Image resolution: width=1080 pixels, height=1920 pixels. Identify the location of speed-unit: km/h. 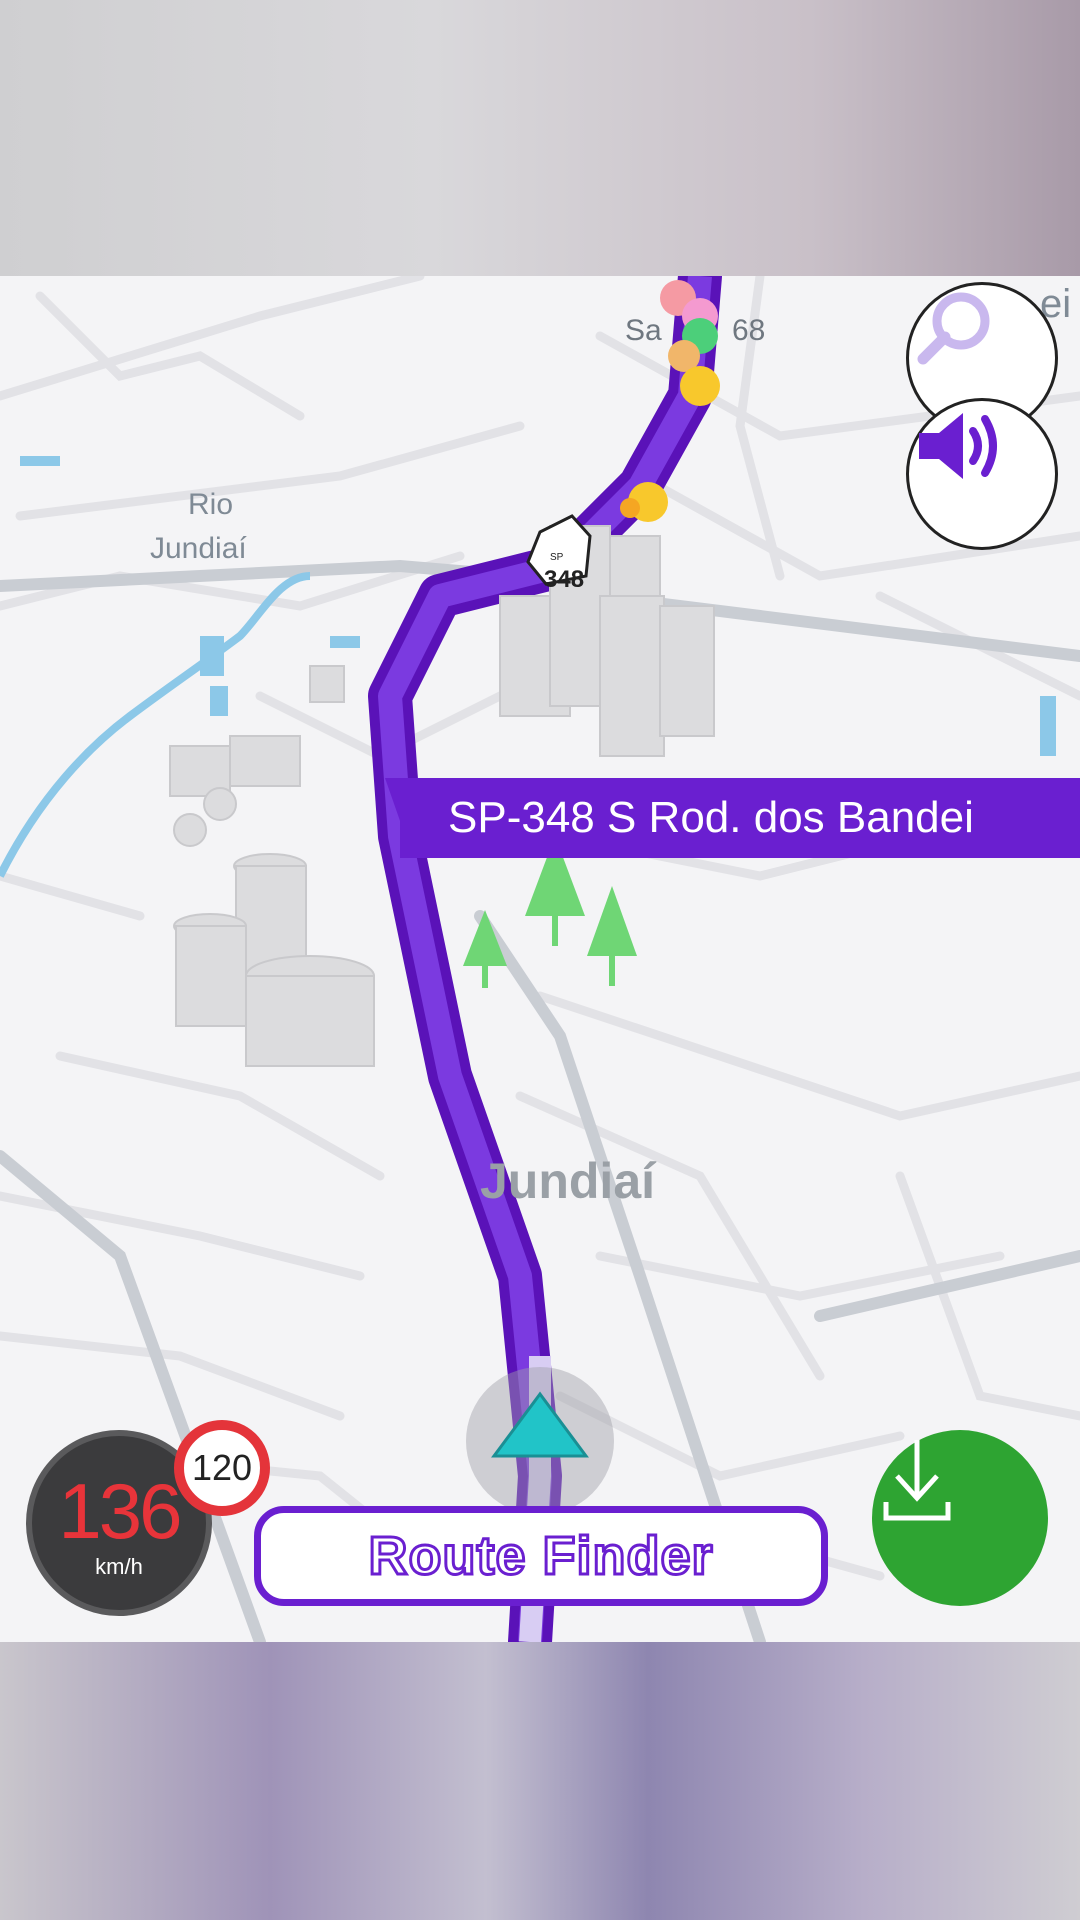
(119, 1566).